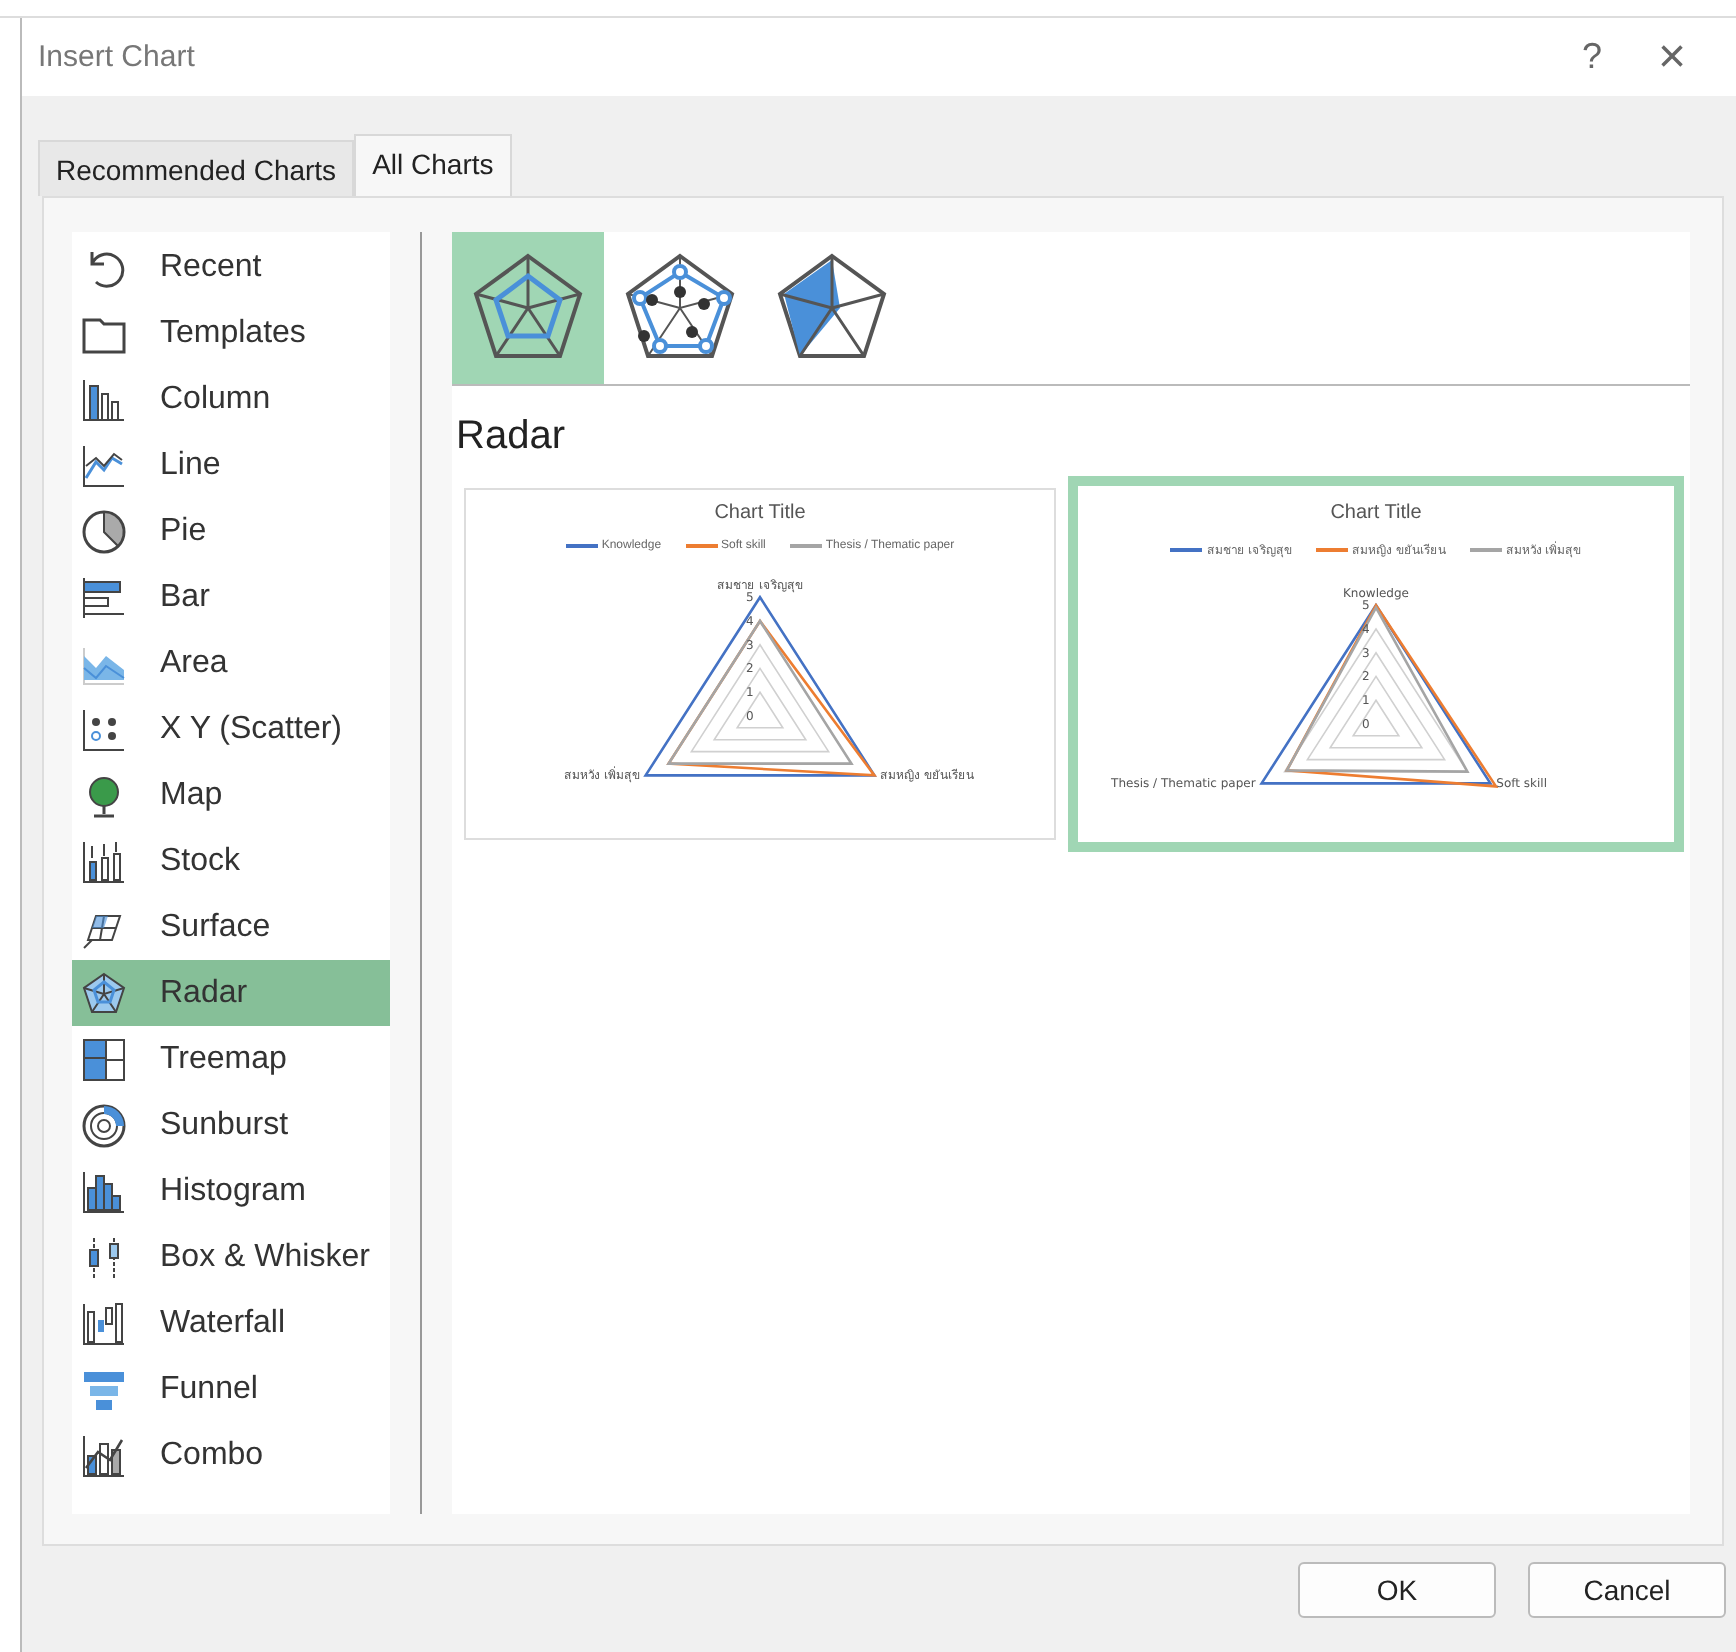  Describe the element at coordinates (104, 1323) in the screenshot. I see `waterfall-icon` at that location.